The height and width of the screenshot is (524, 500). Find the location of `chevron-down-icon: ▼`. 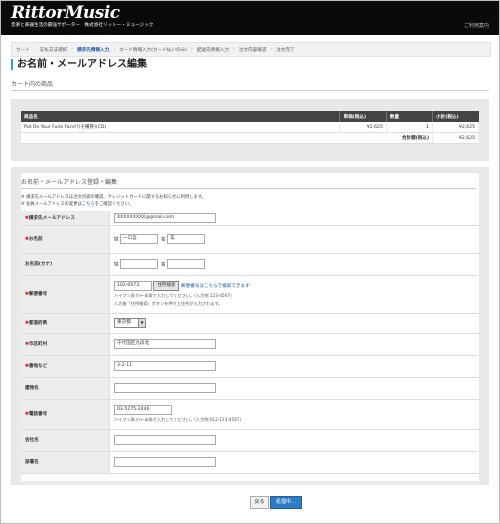

chevron-down-icon: ▼ is located at coordinates (141, 323).